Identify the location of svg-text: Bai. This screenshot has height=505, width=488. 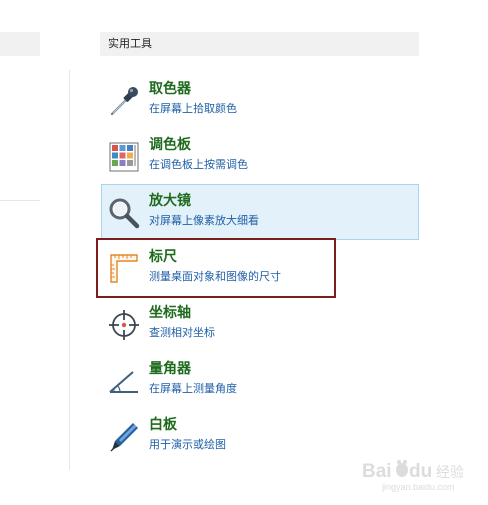
(377, 471).